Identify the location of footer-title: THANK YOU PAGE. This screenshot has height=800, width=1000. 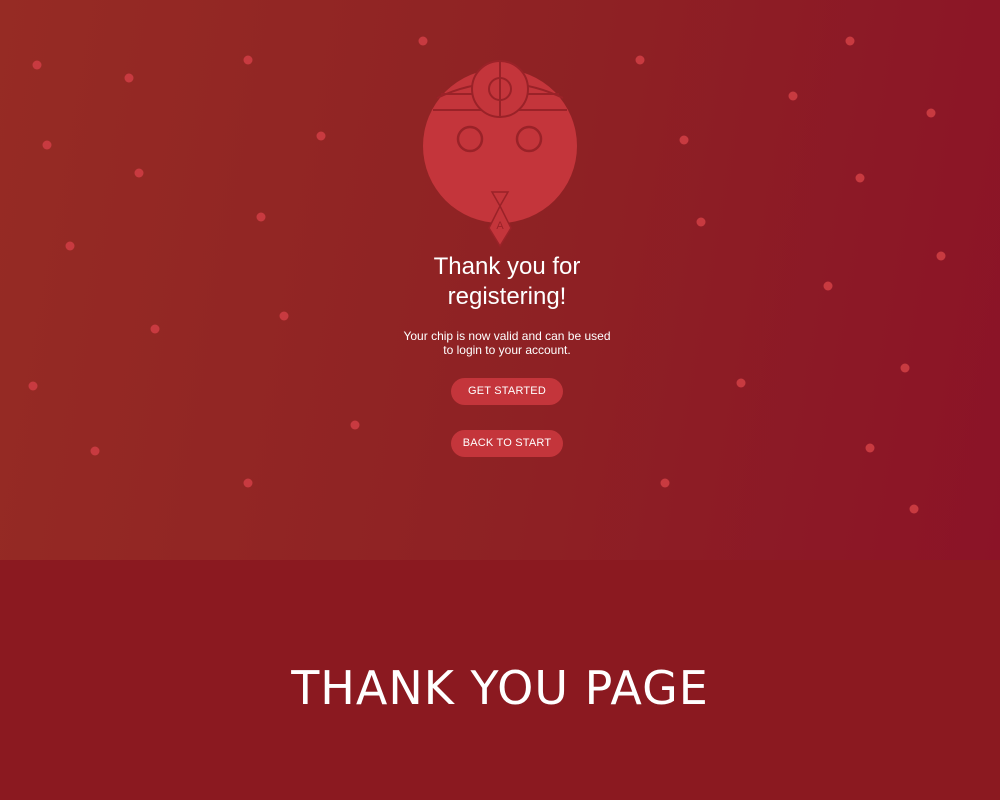
(500, 688).